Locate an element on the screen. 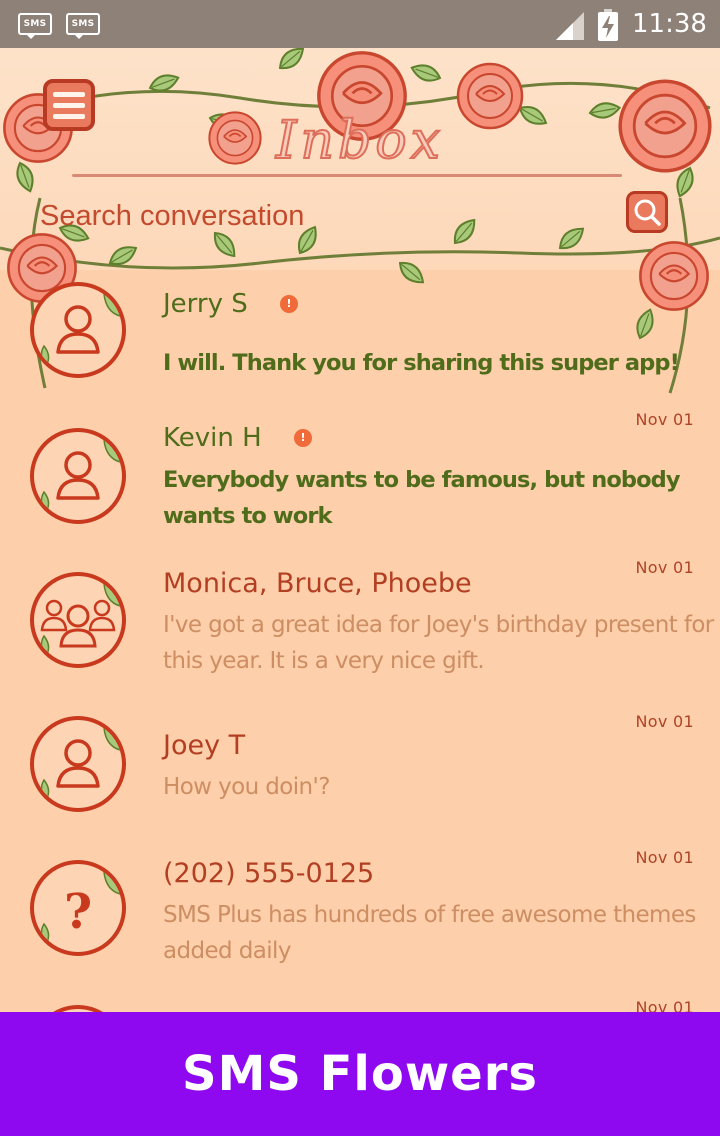 This screenshot has width=720, height=1136. contact-name: Monica, Bruce, Phoebe is located at coordinates (317, 583).